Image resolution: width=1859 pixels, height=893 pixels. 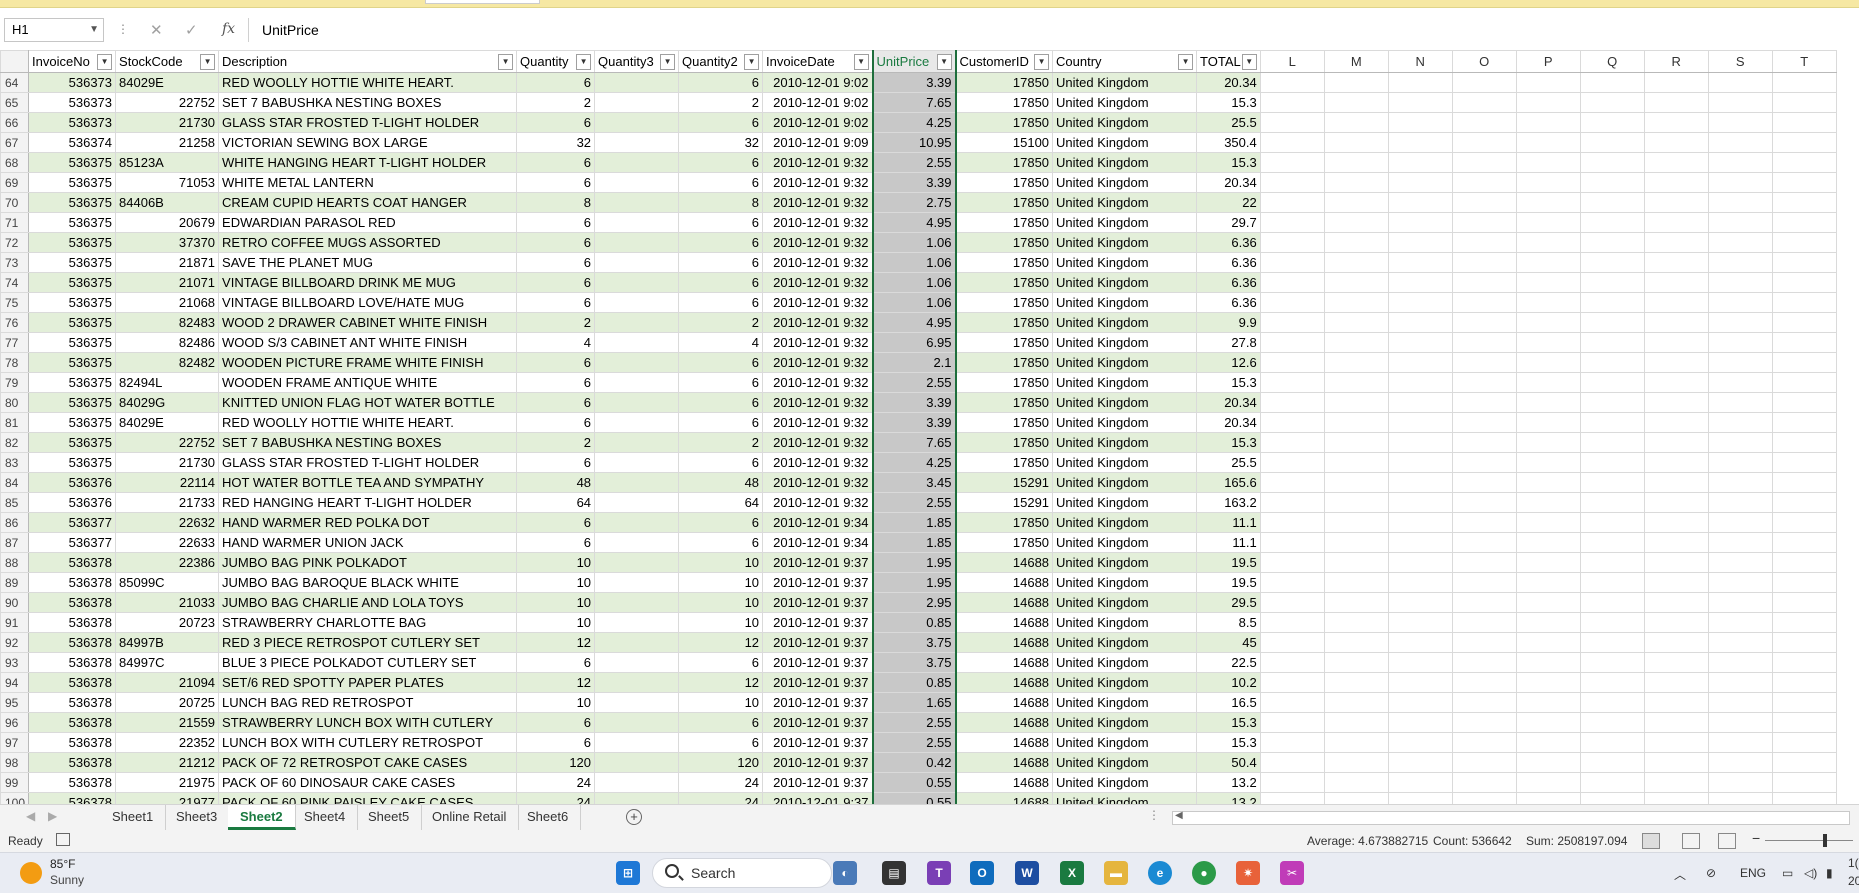 I want to click on unit-price-cell: 3.75, so click(x=914, y=642).